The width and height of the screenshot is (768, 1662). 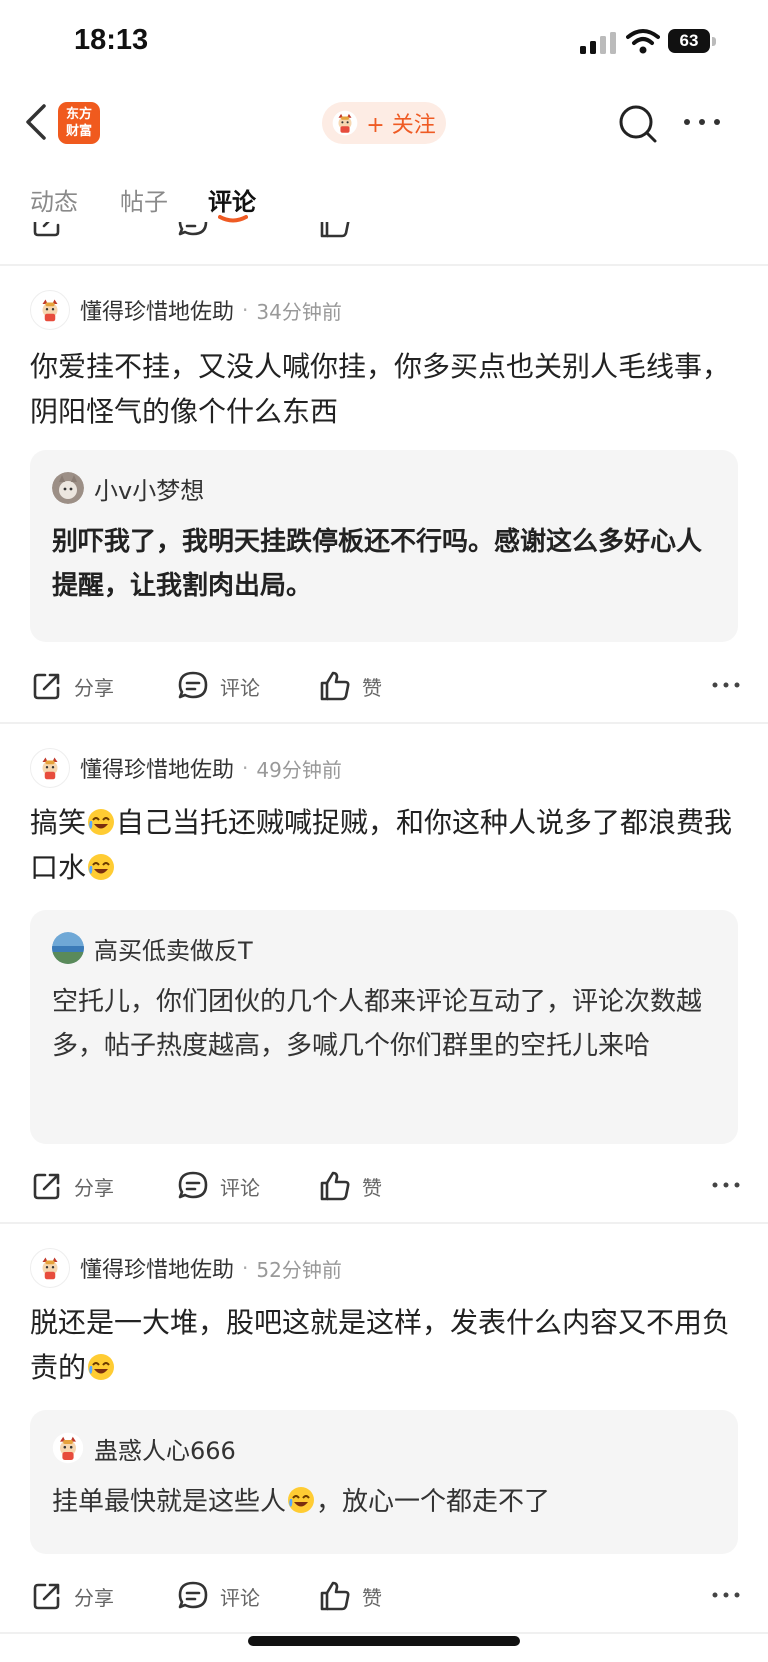 I want to click on wifi-icon, so click(x=643, y=41).